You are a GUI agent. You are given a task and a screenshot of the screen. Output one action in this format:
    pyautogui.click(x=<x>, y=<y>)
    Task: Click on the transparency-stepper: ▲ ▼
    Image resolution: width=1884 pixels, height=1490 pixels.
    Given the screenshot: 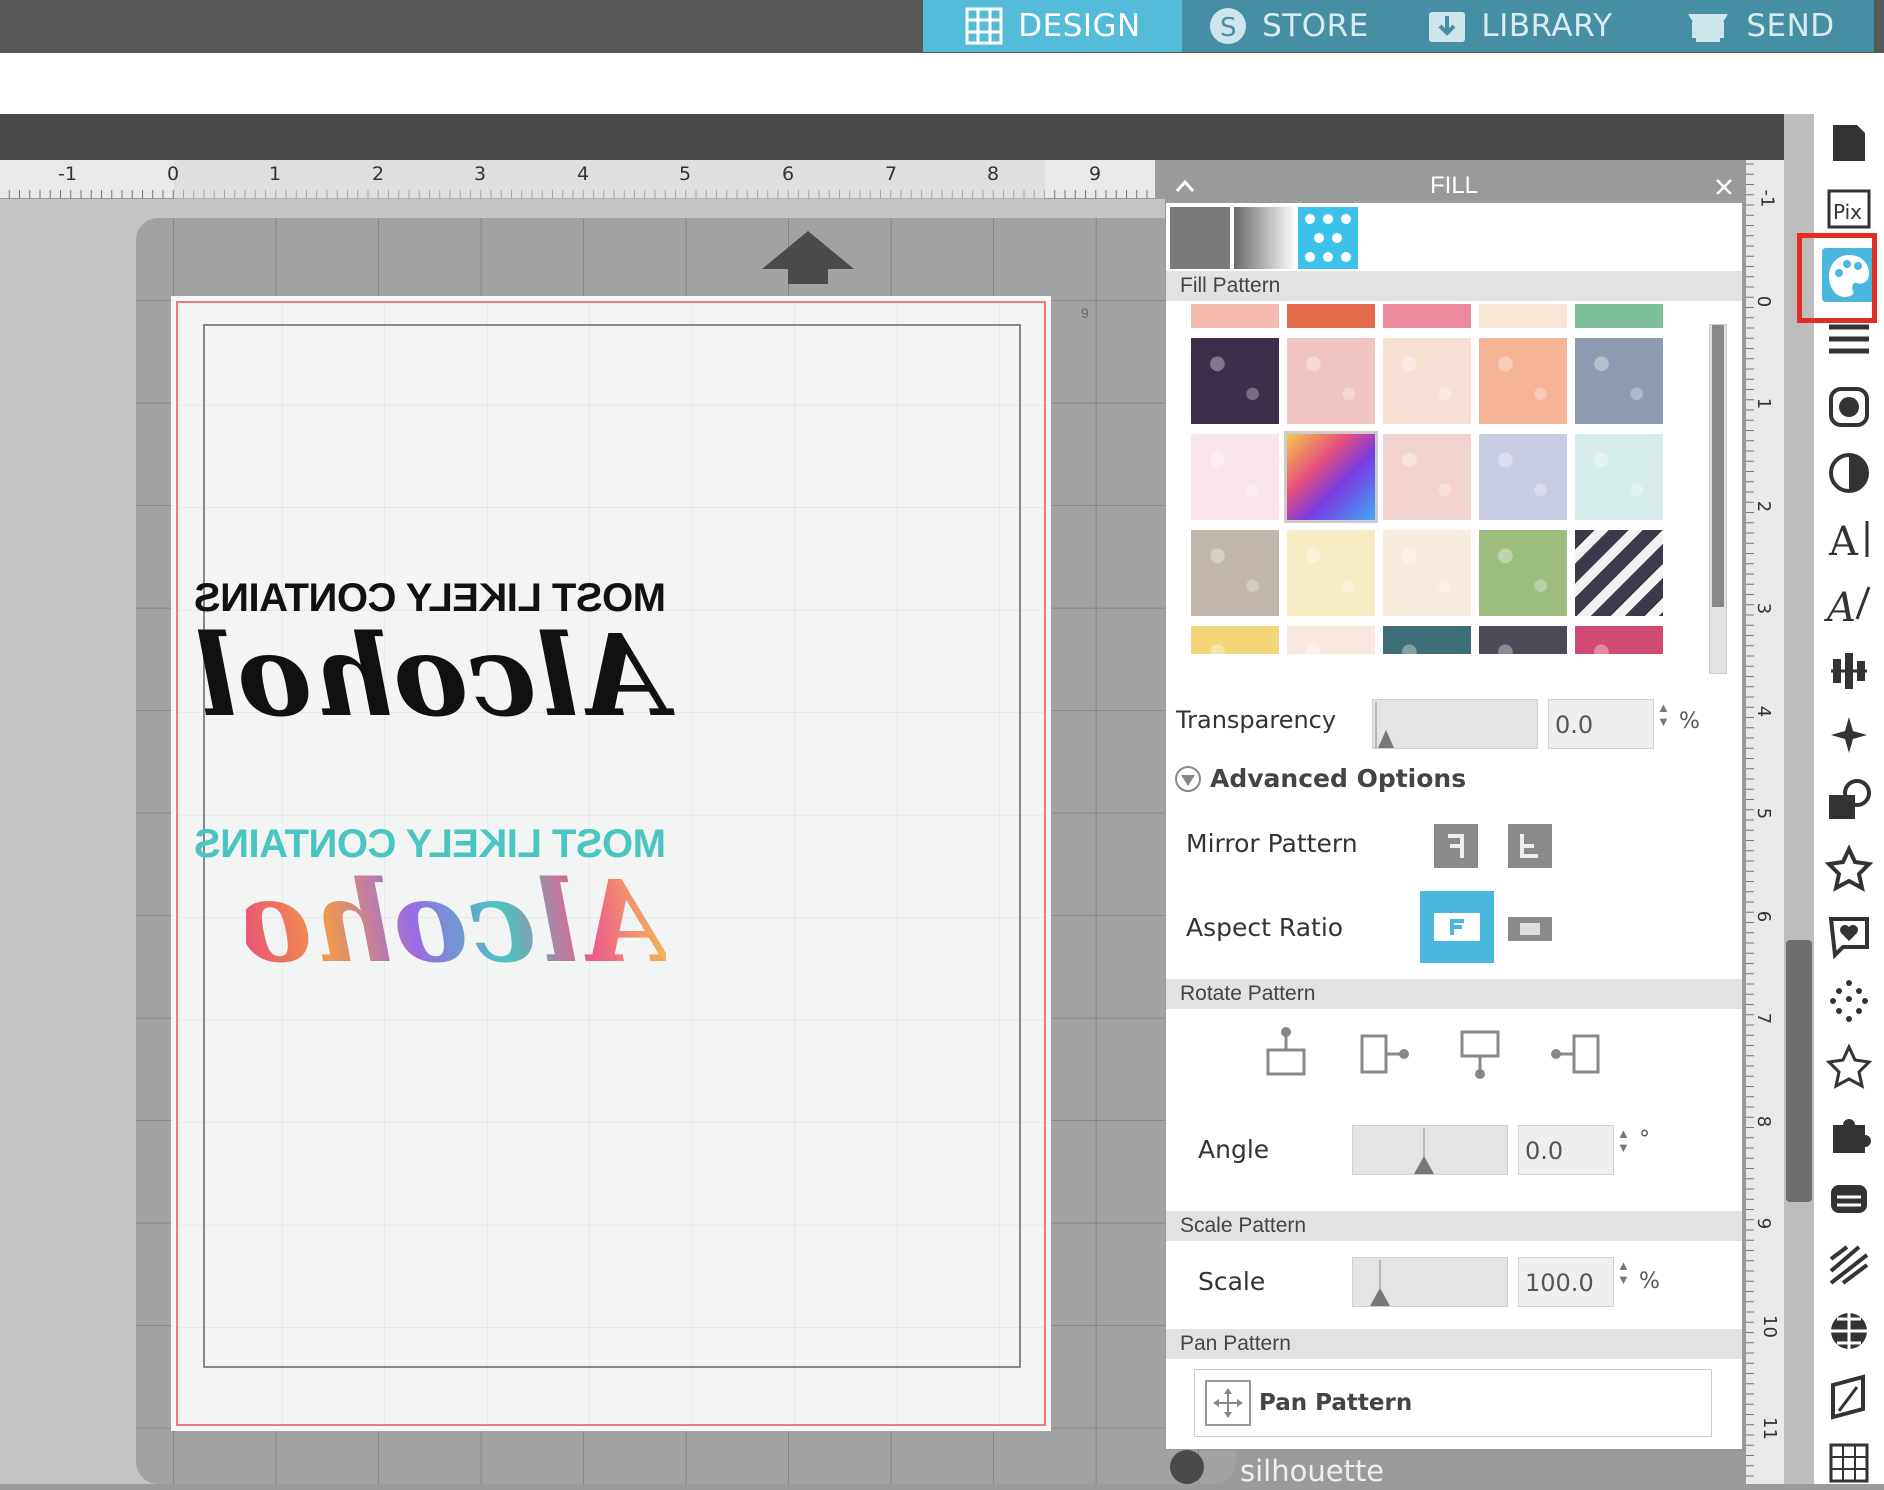 What is the action you would take?
    pyautogui.click(x=1665, y=715)
    